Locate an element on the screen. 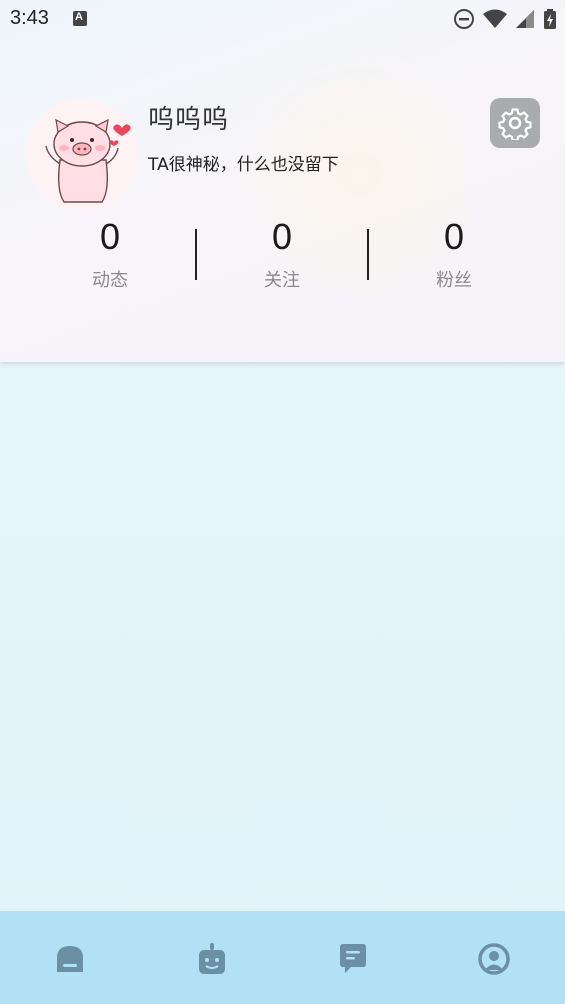 This screenshot has height=1004, width=565. notification-icon: A is located at coordinates (80, 18).